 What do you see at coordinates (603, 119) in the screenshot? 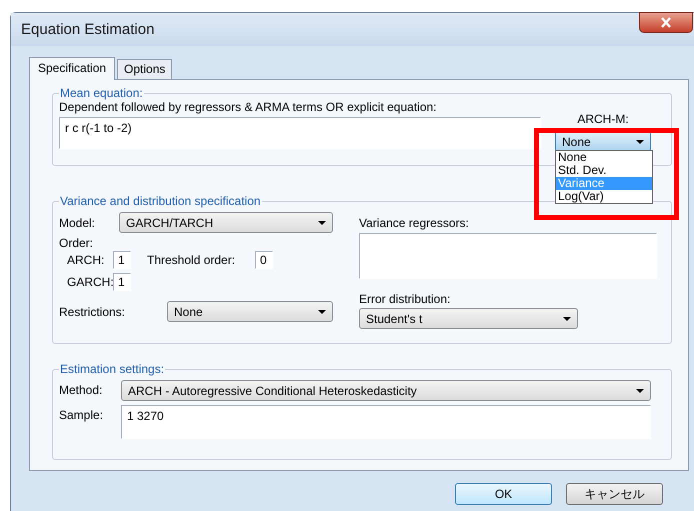
I see `field-label: ARCH-M:` at bounding box center [603, 119].